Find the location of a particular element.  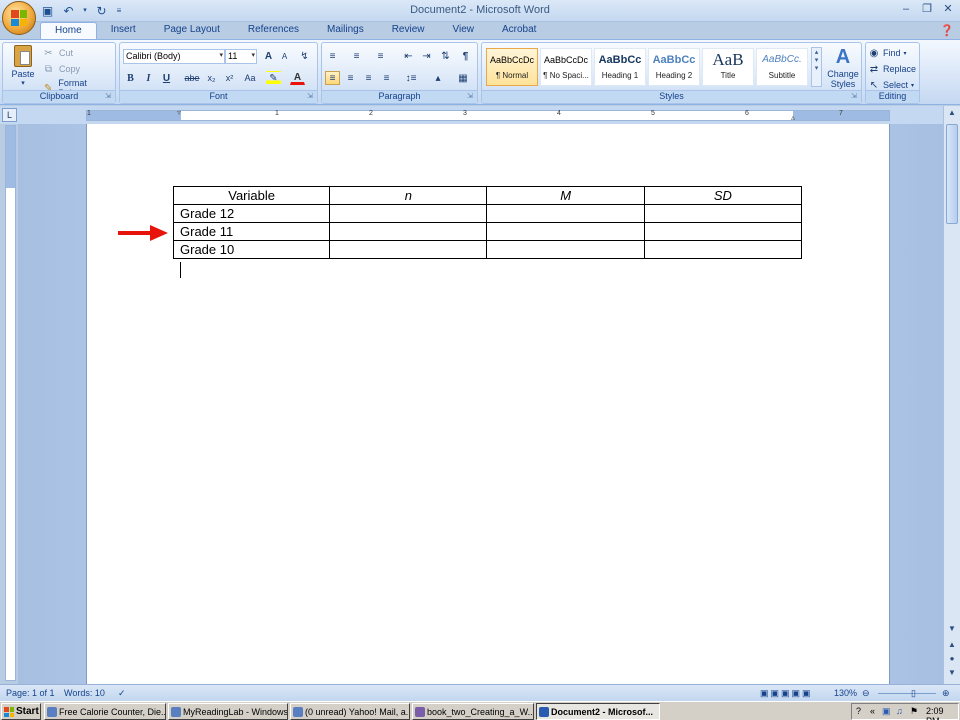

numbering-icon: ≡ is located at coordinates (356, 56).